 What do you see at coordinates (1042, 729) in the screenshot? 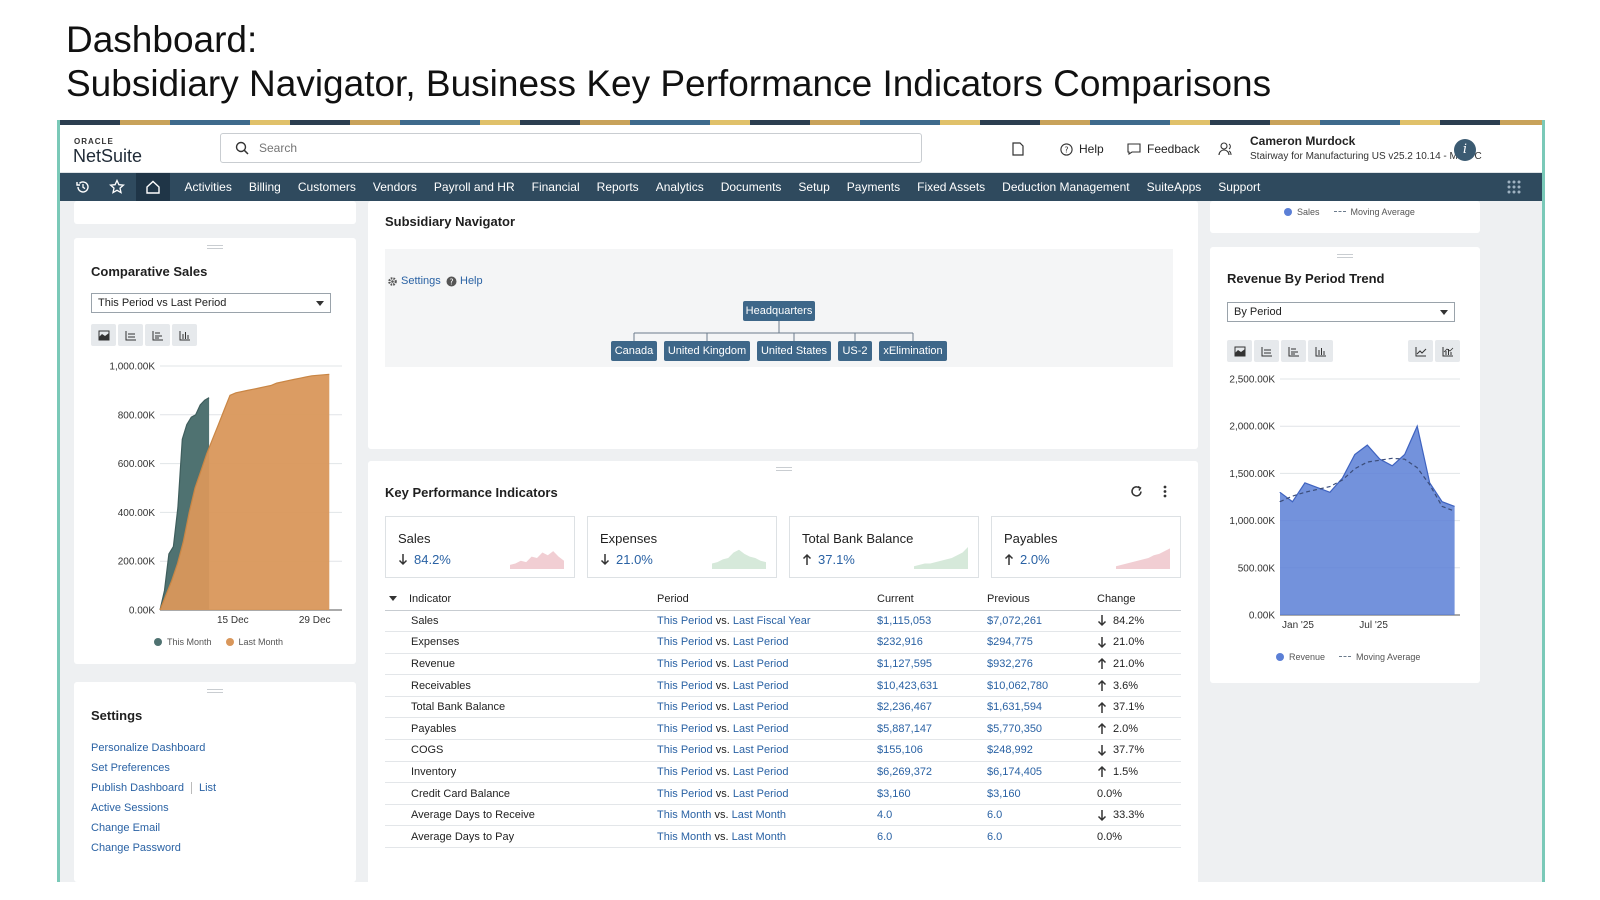
I see `previous-value-cell: $5,770,350` at bounding box center [1042, 729].